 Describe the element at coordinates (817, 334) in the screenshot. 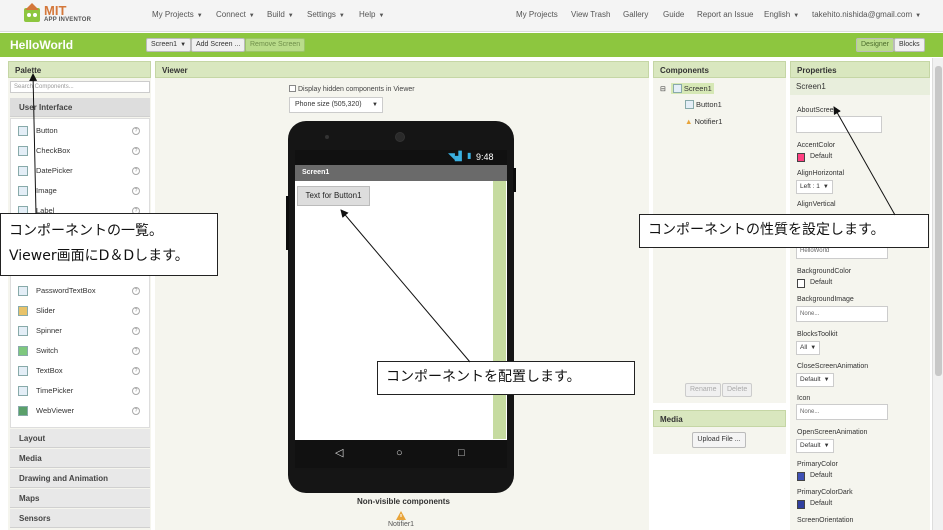

I see `prop-label-blockstoolkit: BlocksToolkit` at that location.